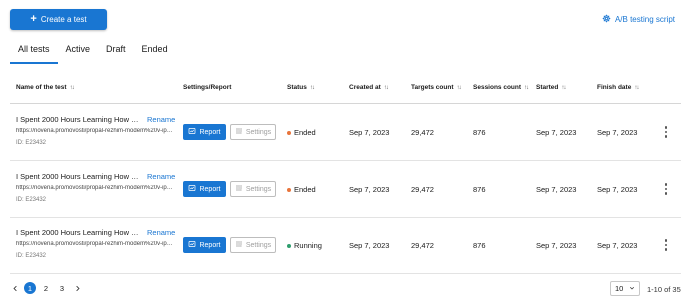  I want to click on pagination-range: 1-10 of 35, so click(664, 289).